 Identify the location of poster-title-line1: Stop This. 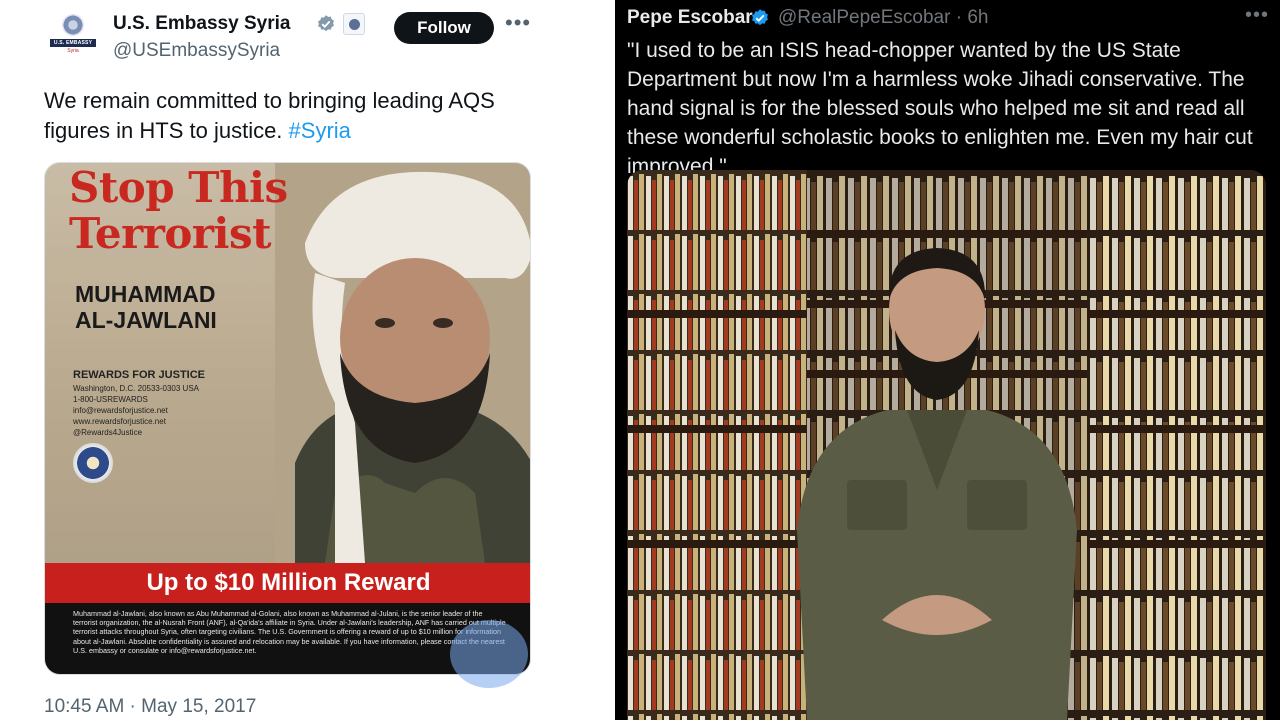
(178, 187).